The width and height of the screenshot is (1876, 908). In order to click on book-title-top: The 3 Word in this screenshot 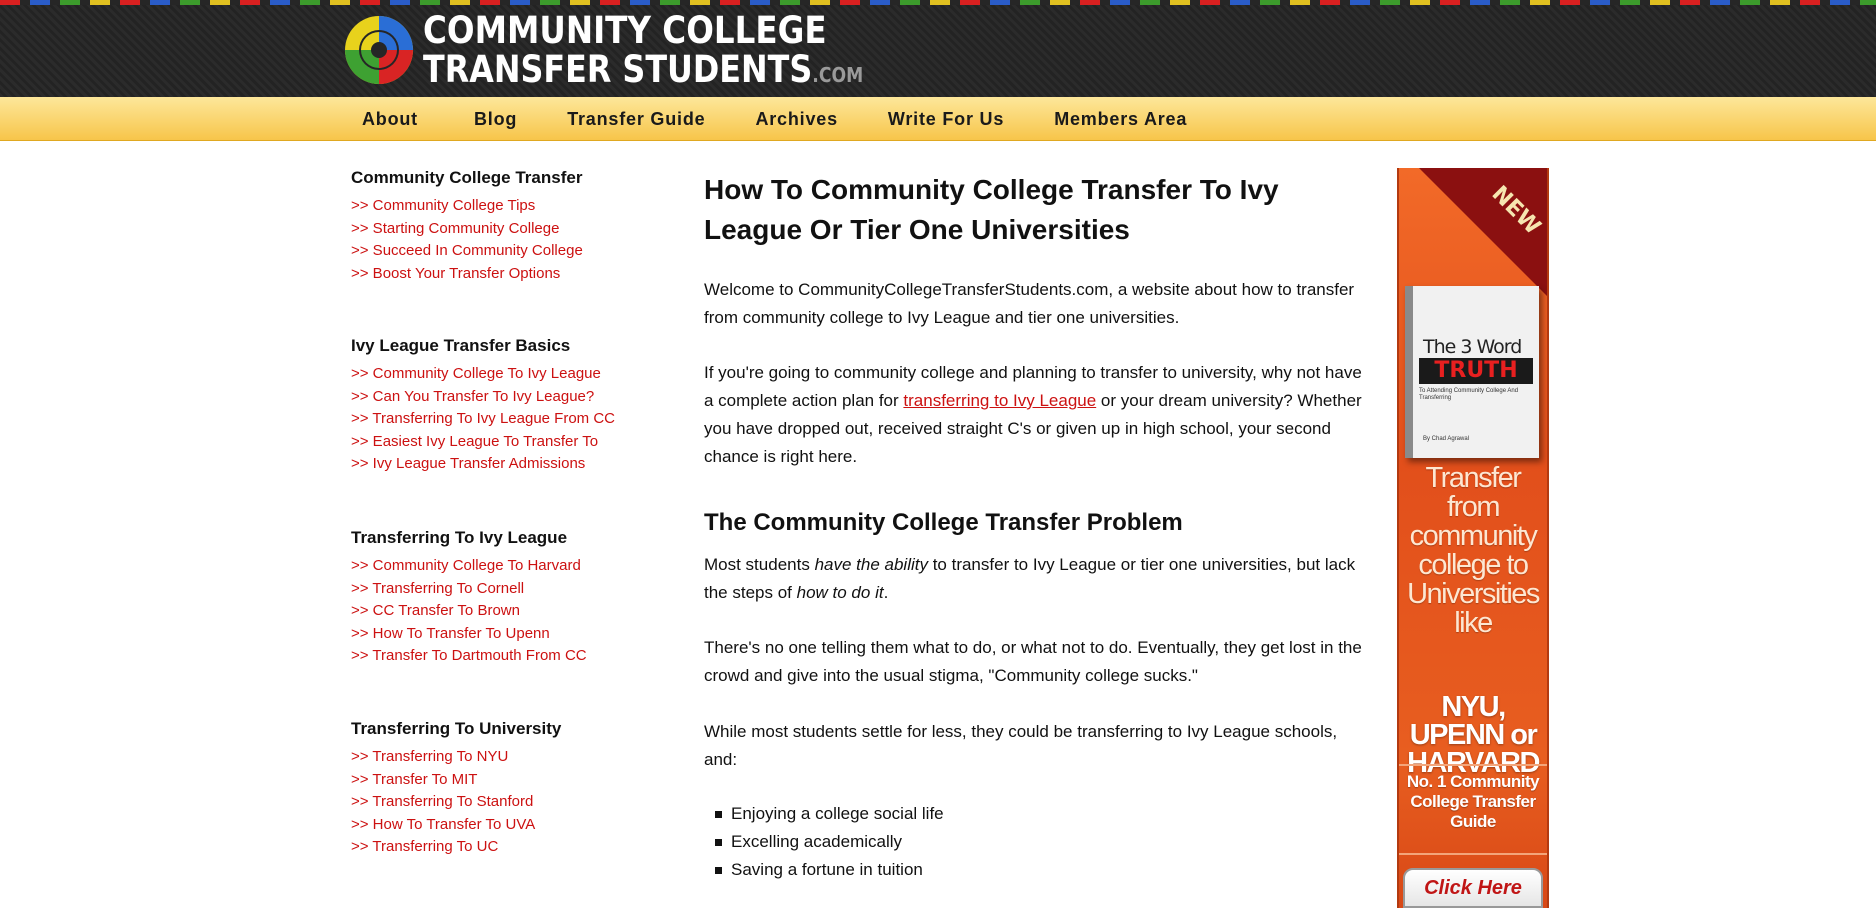, I will do `click(1472, 347)`.